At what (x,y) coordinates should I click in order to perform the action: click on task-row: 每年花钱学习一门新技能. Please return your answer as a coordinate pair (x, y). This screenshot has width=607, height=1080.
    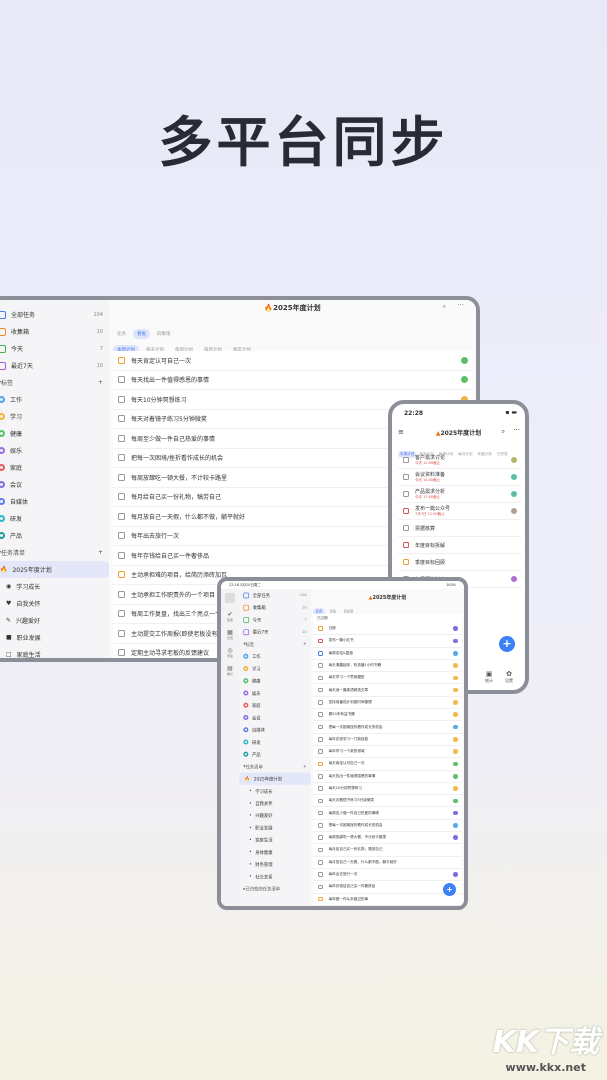
    Looking at the image, I should click on (387, 740).